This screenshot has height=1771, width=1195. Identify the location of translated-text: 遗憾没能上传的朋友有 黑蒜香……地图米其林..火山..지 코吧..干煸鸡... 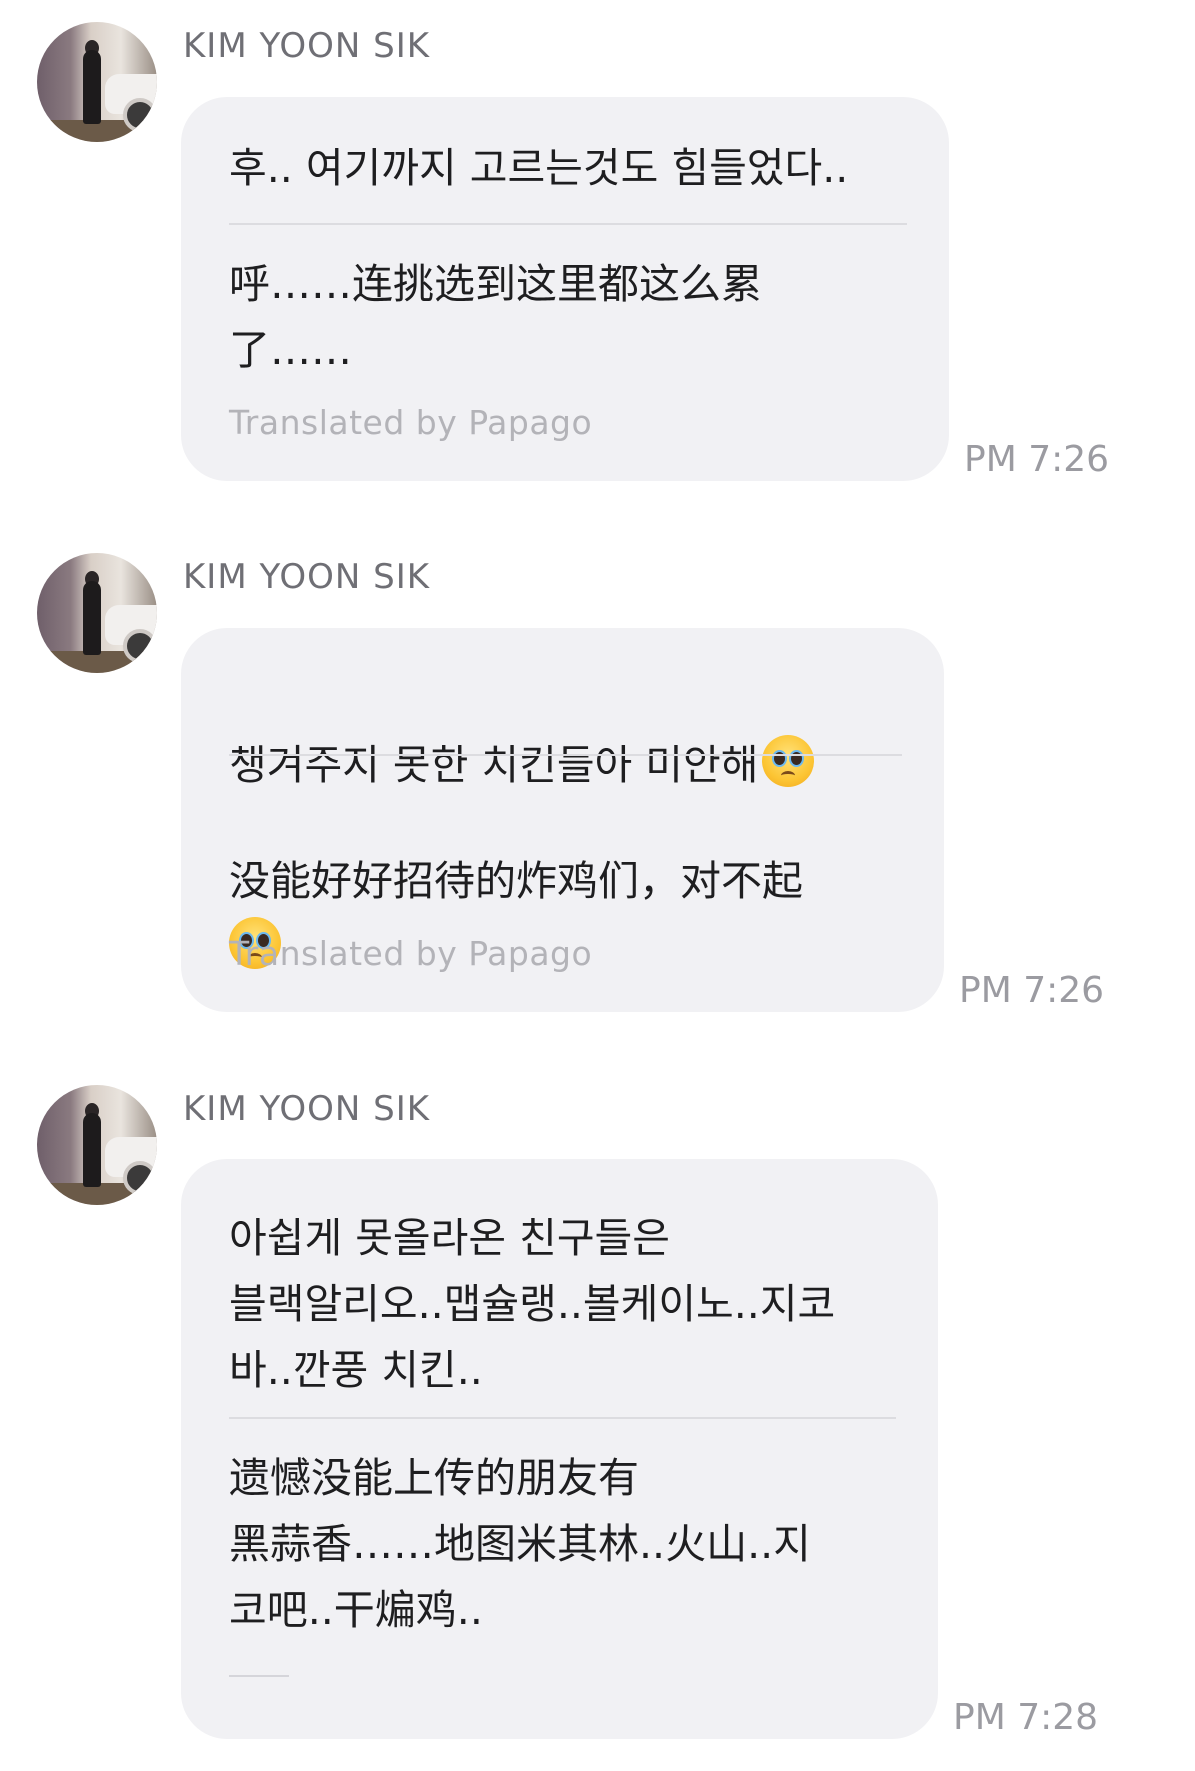
(520, 1544).